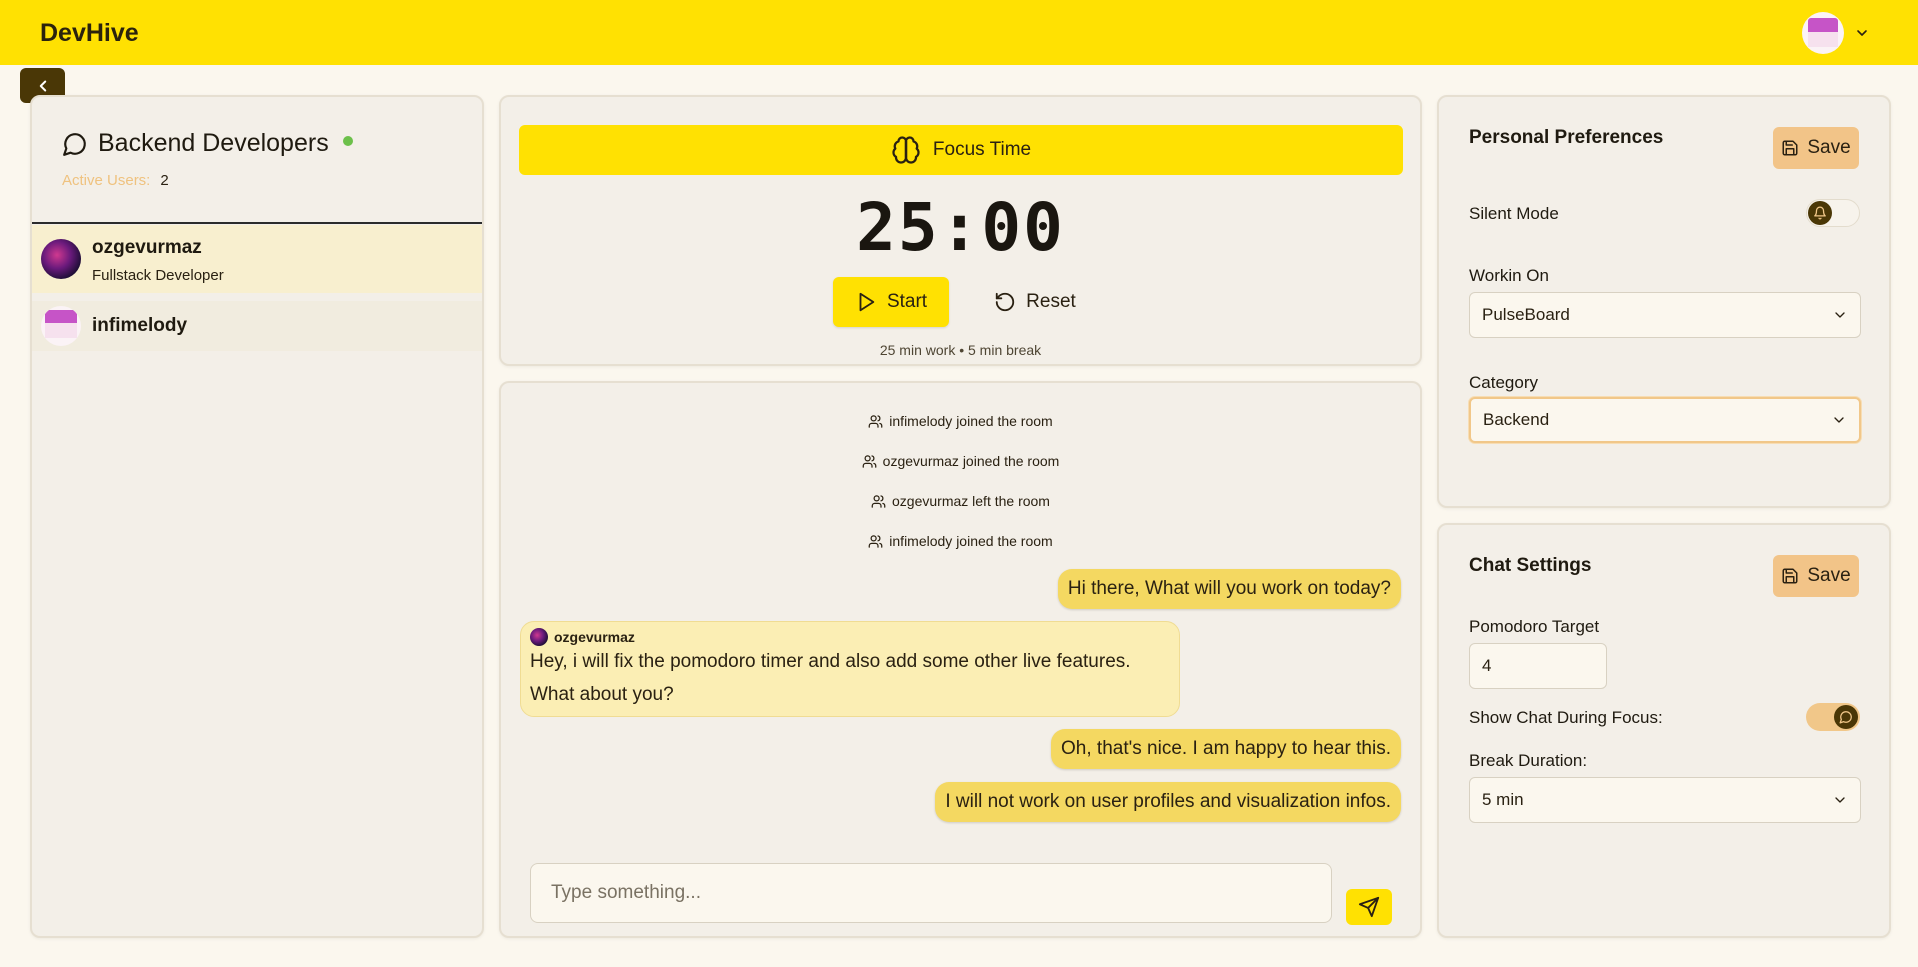 The width and height of the screenshot is (1918, 967). I want to click on top-bar: DevHive, so click(959, 32).